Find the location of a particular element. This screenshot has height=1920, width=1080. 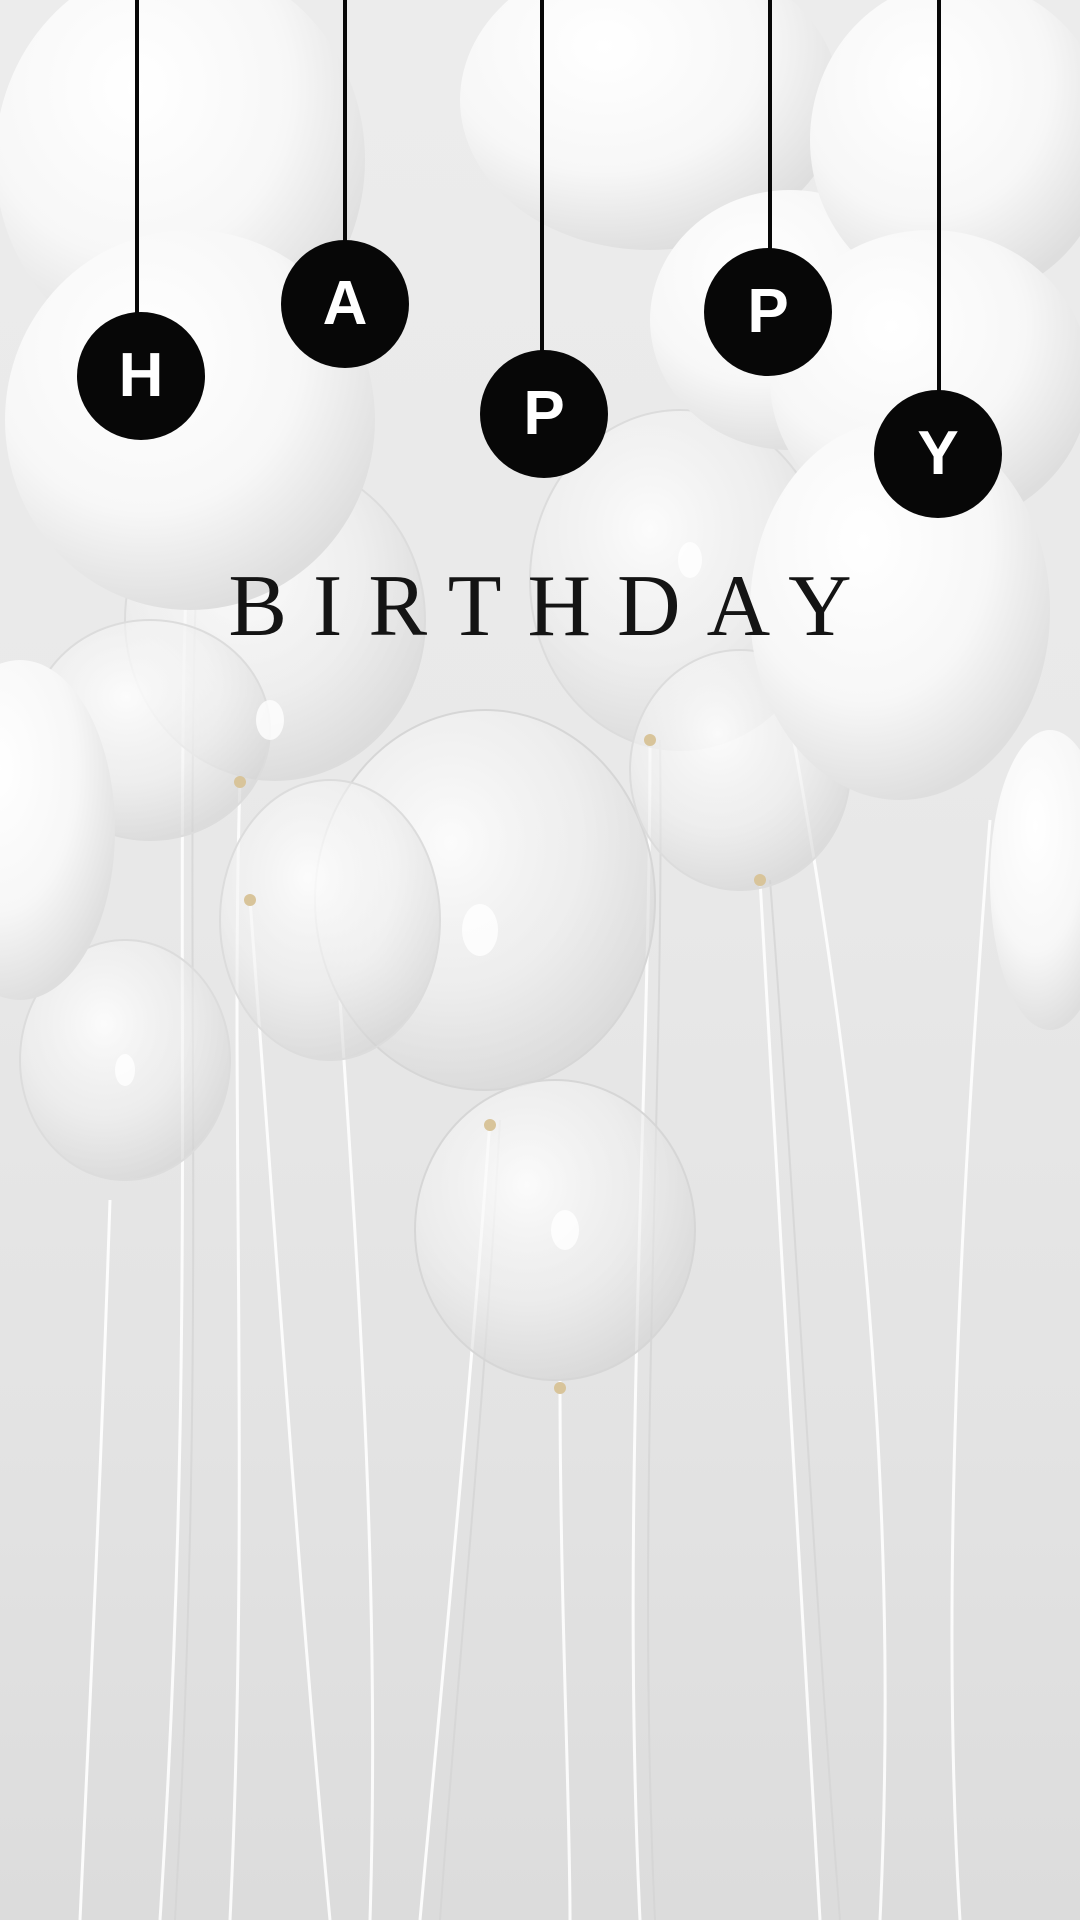

letter-disc-h: H is located at coordinates (141, 376).